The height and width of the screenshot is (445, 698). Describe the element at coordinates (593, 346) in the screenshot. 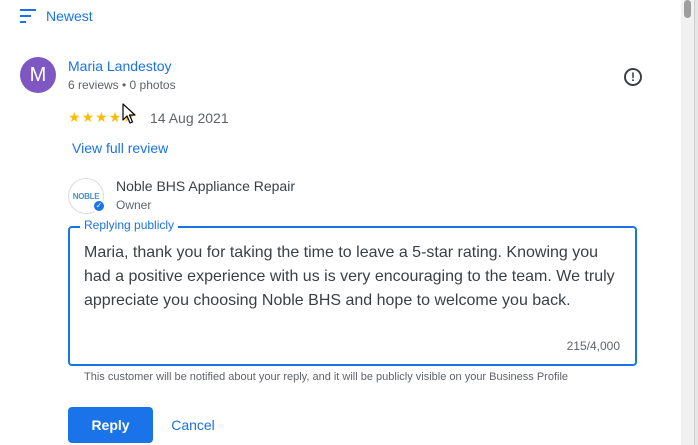

I see `character-count: 215/4,000` at that location.